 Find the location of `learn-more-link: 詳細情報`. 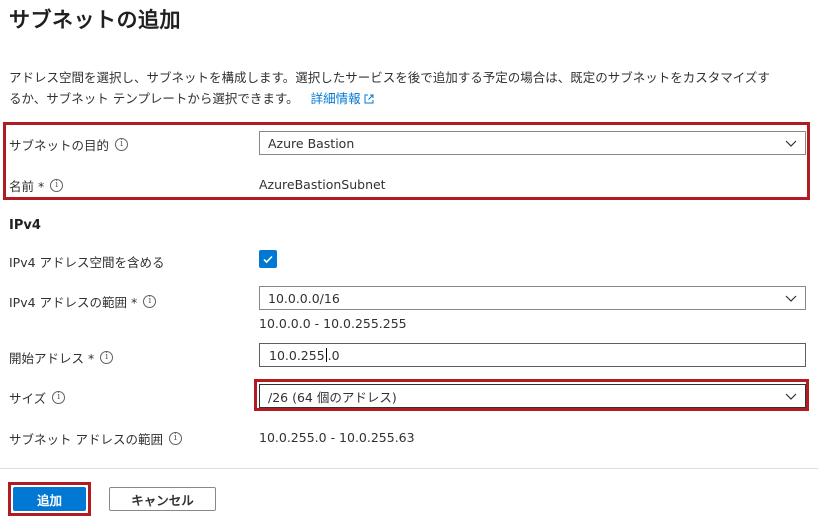

learn-more-link: 詳細情報 is located at coordinates (342, 98).